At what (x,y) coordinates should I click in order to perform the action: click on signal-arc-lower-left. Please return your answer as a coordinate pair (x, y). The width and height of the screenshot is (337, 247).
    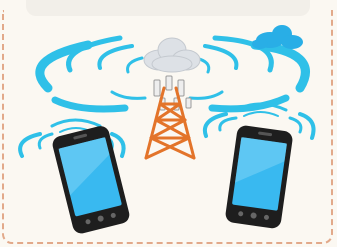
    Looking at the image, I should click on (128, 95).